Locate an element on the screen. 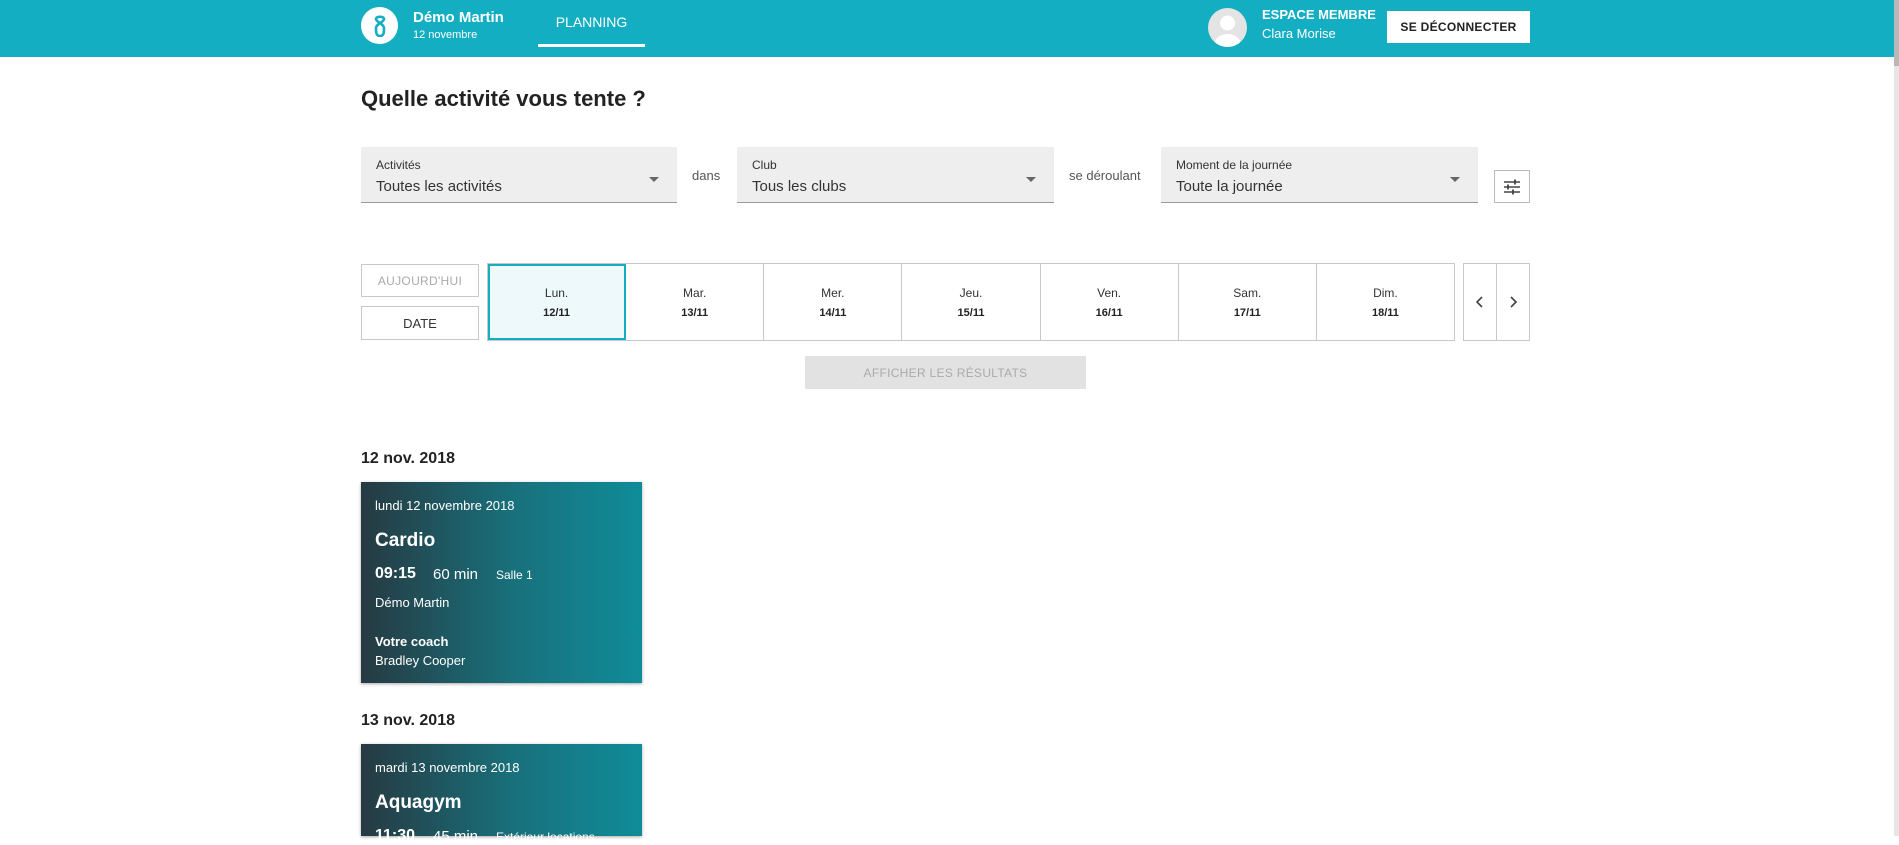 The image size is (1899, 845). previous-week-button is located at coordinates (1480, 302).